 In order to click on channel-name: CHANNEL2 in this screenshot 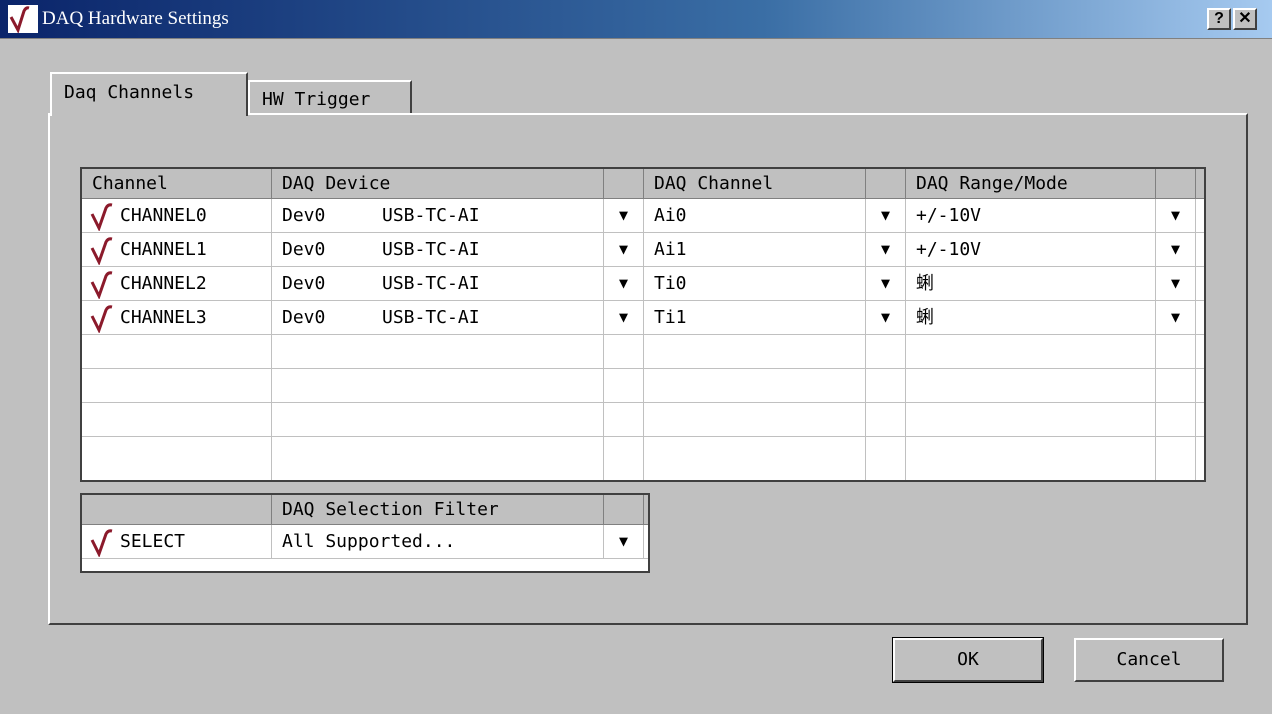, I will do `click(163, 283)`.